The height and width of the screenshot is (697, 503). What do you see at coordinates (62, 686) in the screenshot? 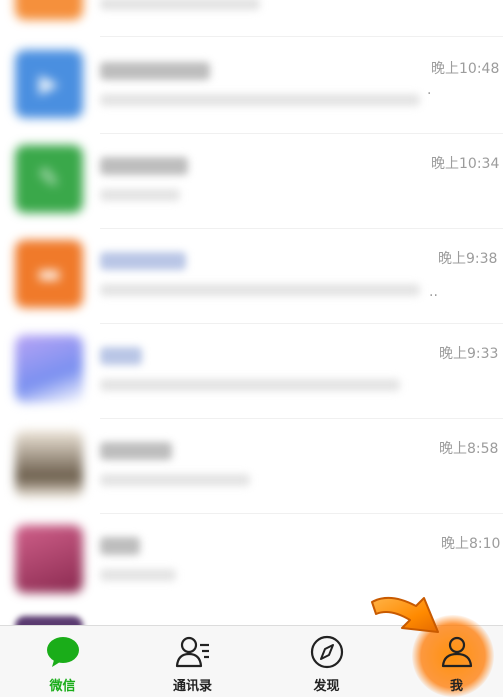
I see `tab-label: 微信` at bounding box center [62, 686].